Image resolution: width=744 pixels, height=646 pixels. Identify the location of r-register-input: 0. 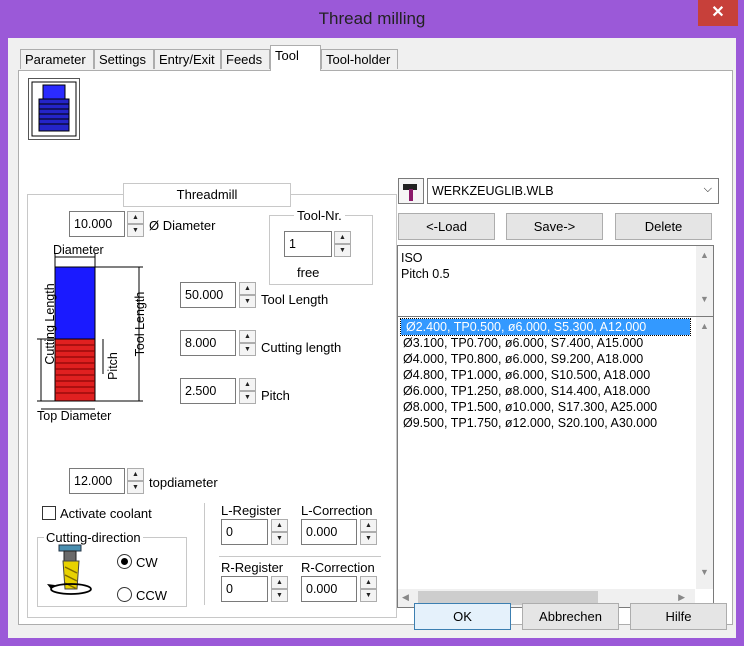
(244, 589).